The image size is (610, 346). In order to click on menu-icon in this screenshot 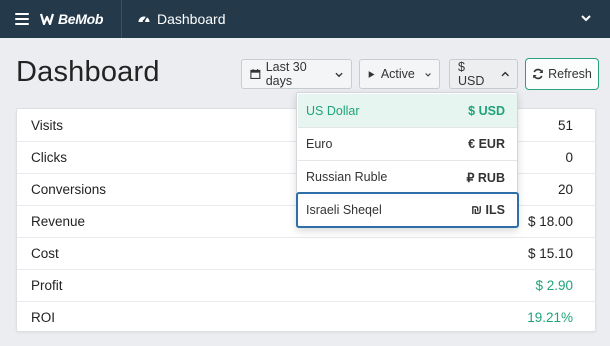, I will do `click(22, 19)`.